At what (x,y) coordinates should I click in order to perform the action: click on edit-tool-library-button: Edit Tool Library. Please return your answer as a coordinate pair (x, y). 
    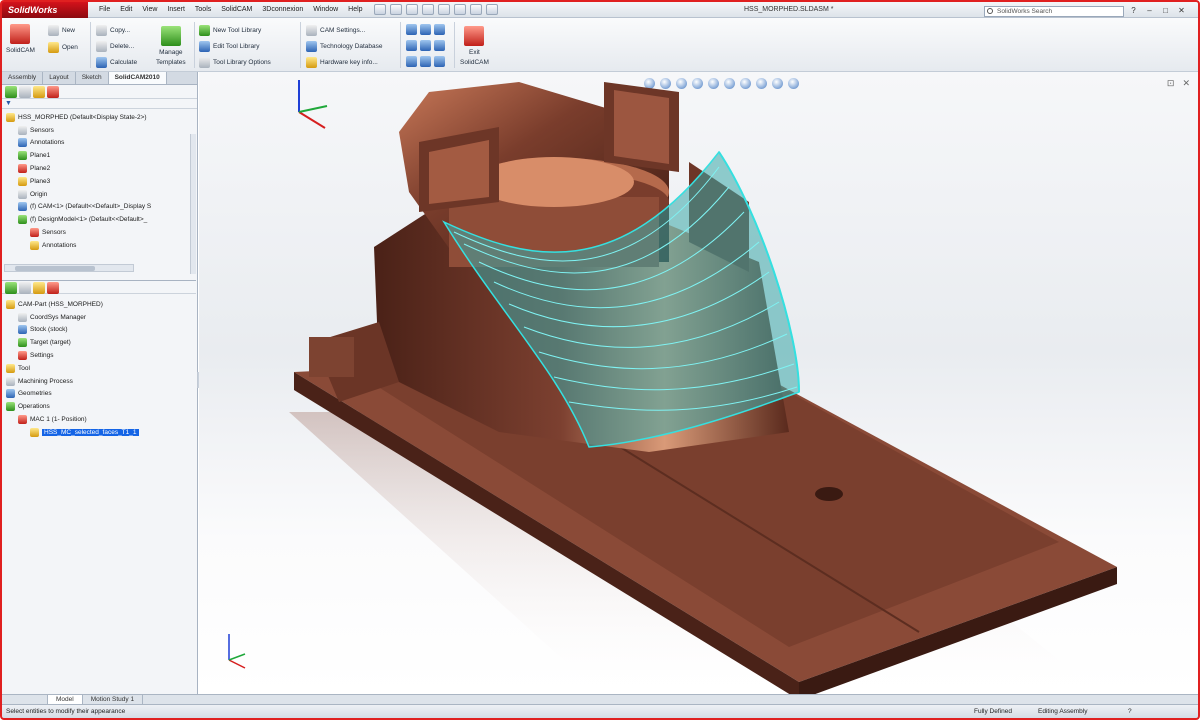
    Looking at the image, I should click on (229, 46).